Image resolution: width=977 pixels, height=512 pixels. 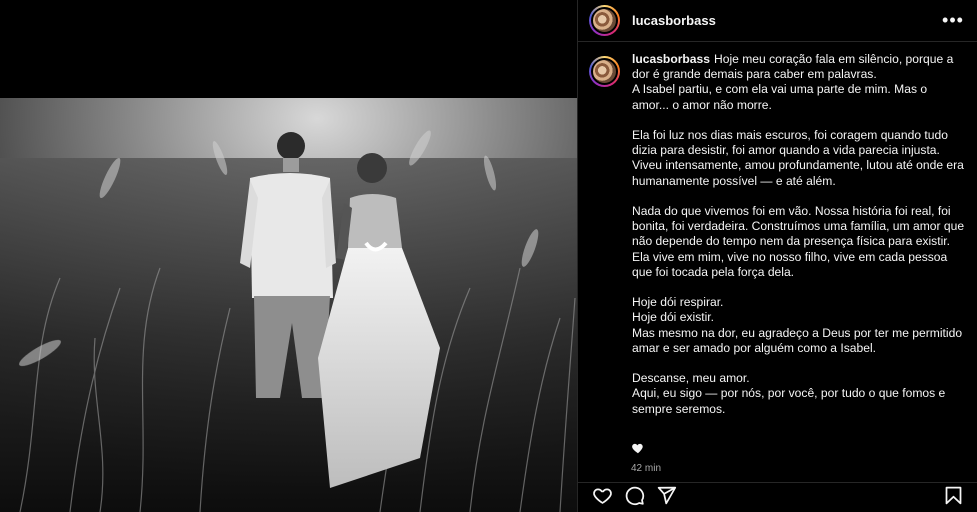 What do you see at coordinates (646, 468) in the screenshot?
I see `post-timestamp: 42 min` at bounding box center [646, 468].